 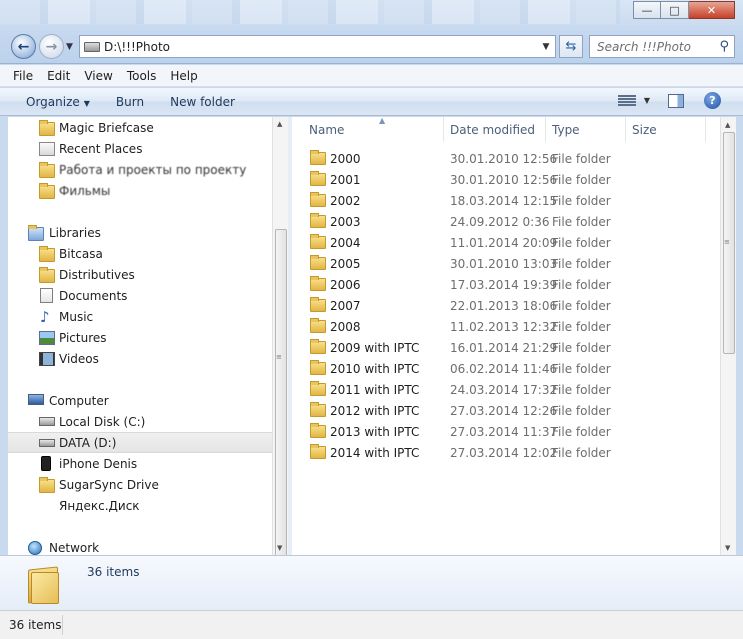 What do you see at coordinates (327, 129) in the screenshot?
I see `column-header-label: Name` at bounding box center [327, 129].